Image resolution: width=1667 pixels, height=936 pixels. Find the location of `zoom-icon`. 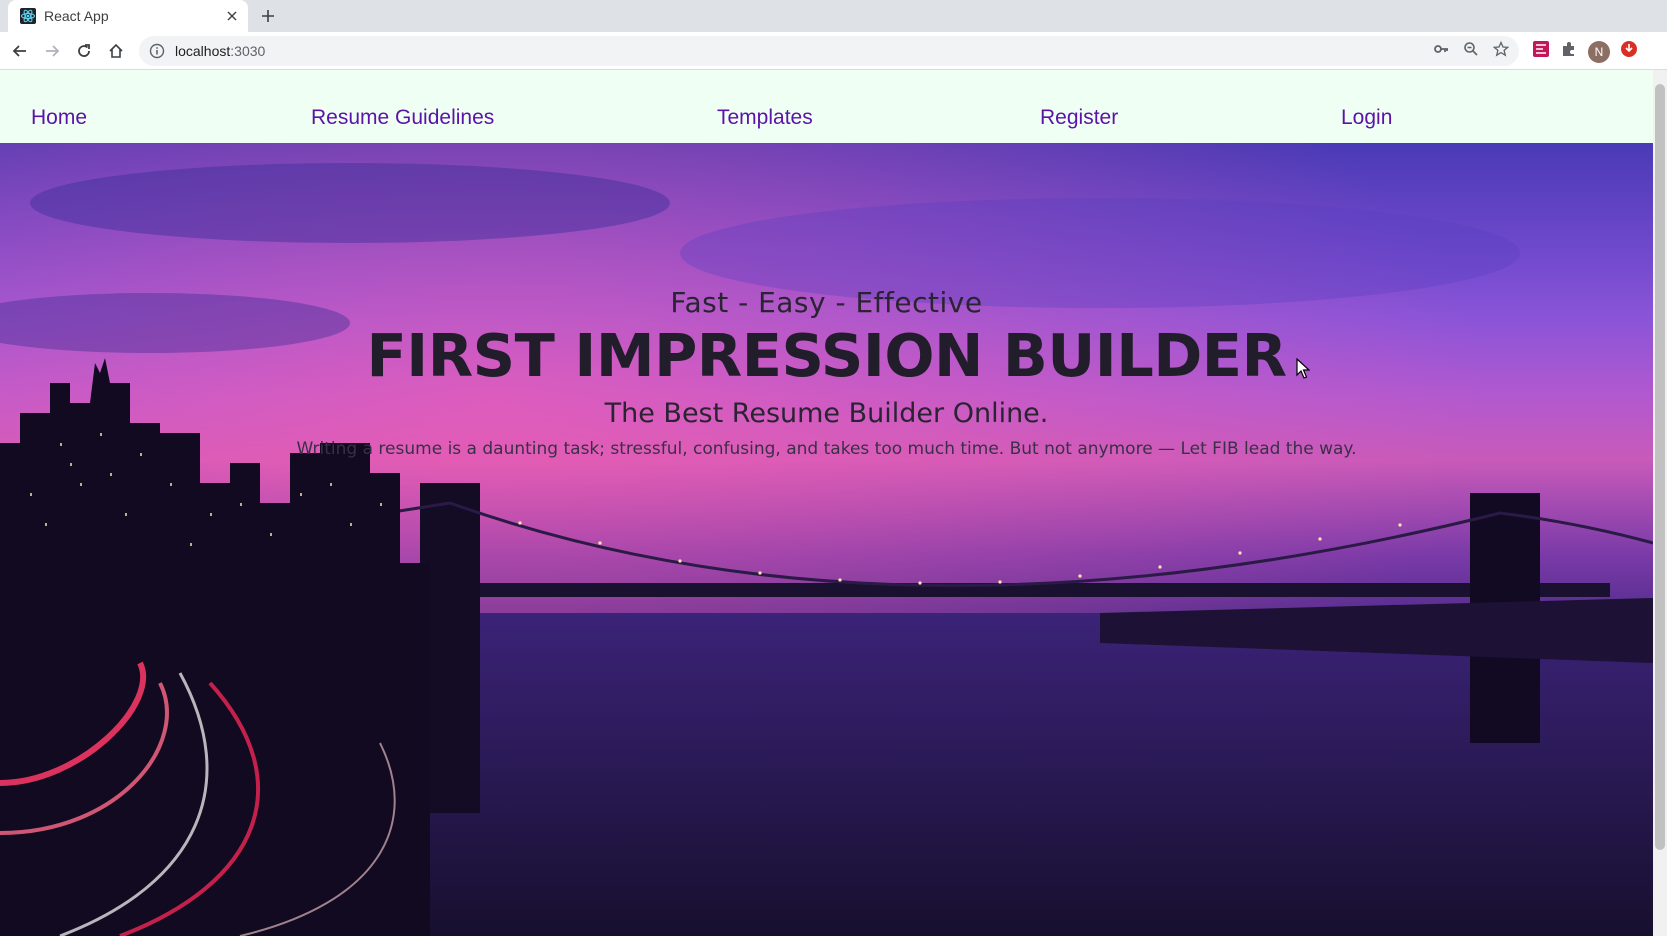

zoom-icon is located at coordinates (1471, 51).